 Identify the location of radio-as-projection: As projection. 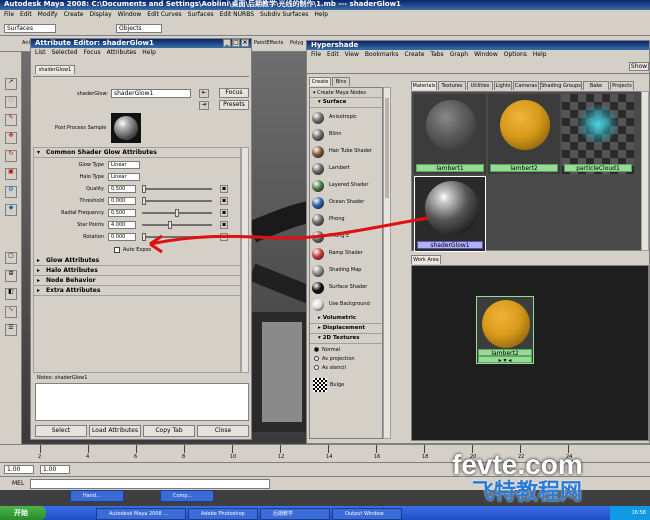
(334, 359).